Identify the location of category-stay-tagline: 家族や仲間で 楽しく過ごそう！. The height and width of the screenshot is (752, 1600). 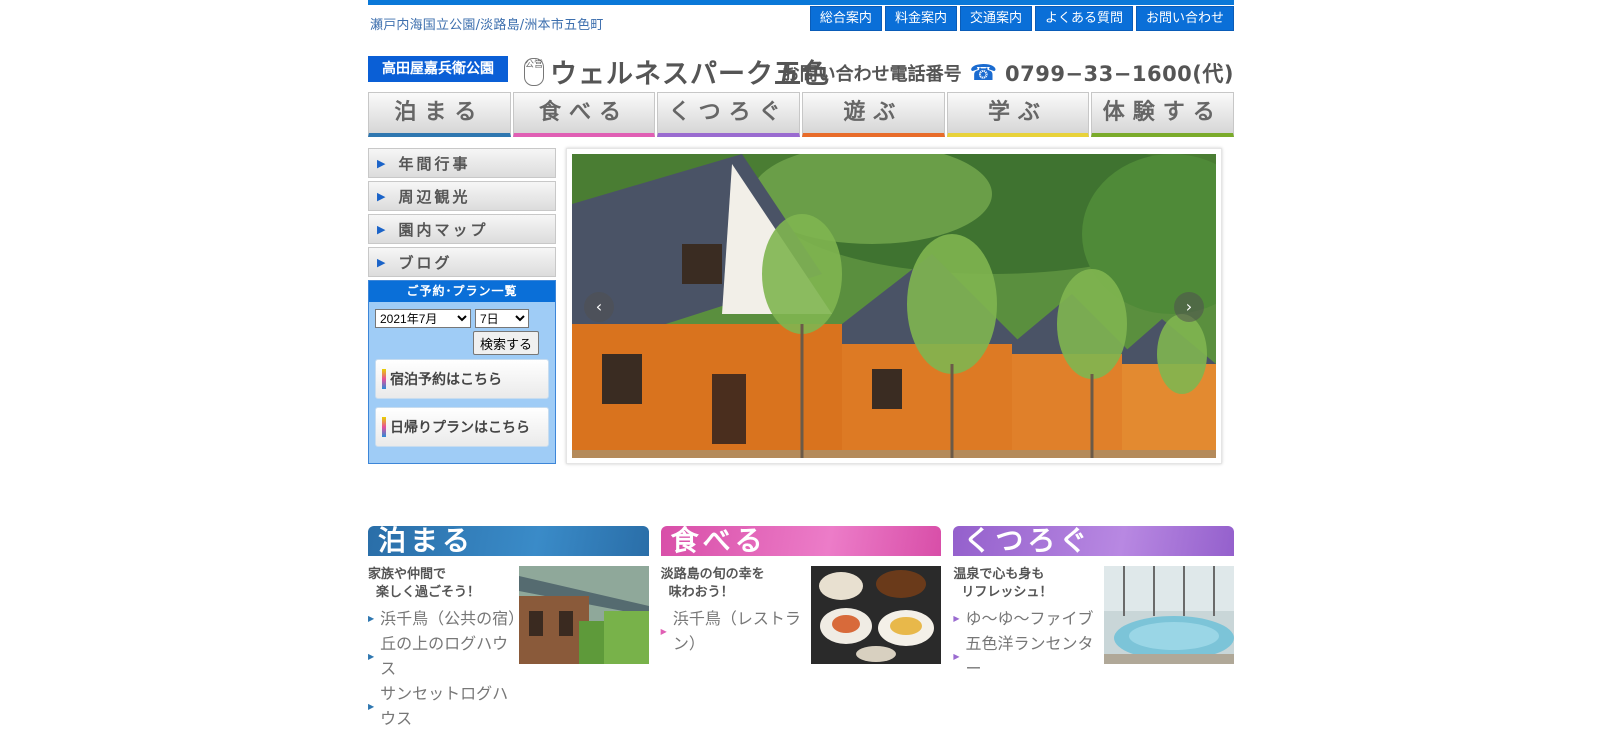
(443, 584).